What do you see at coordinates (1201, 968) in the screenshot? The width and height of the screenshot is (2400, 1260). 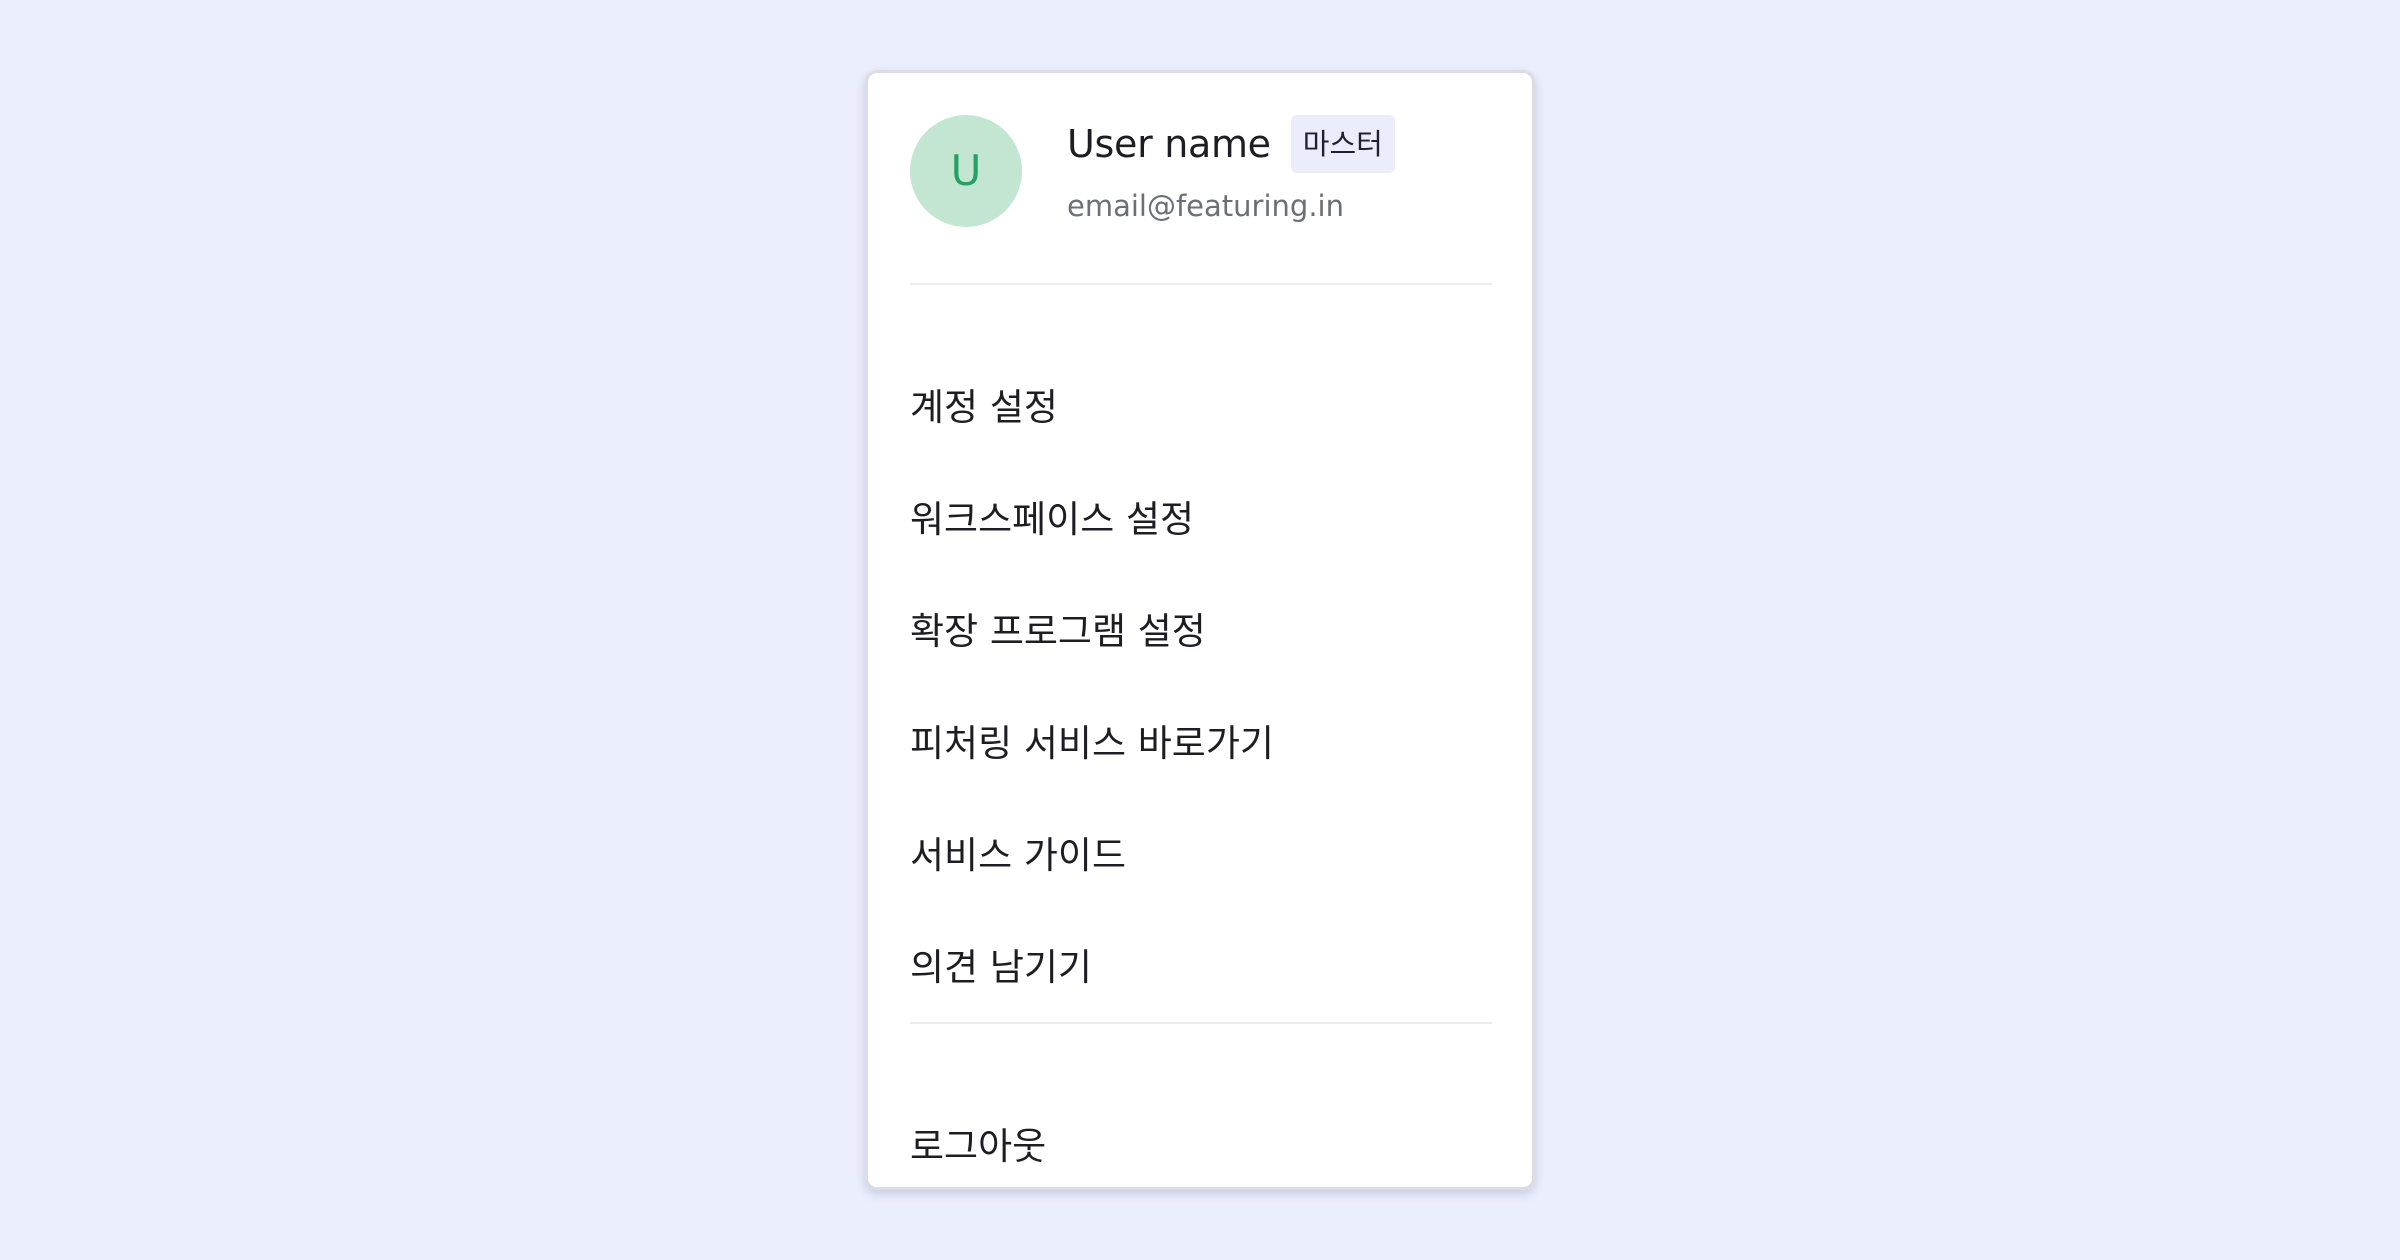 I see `menu-item-leave-feedback: 의견 남기기` at bounding box center [1201, 968].